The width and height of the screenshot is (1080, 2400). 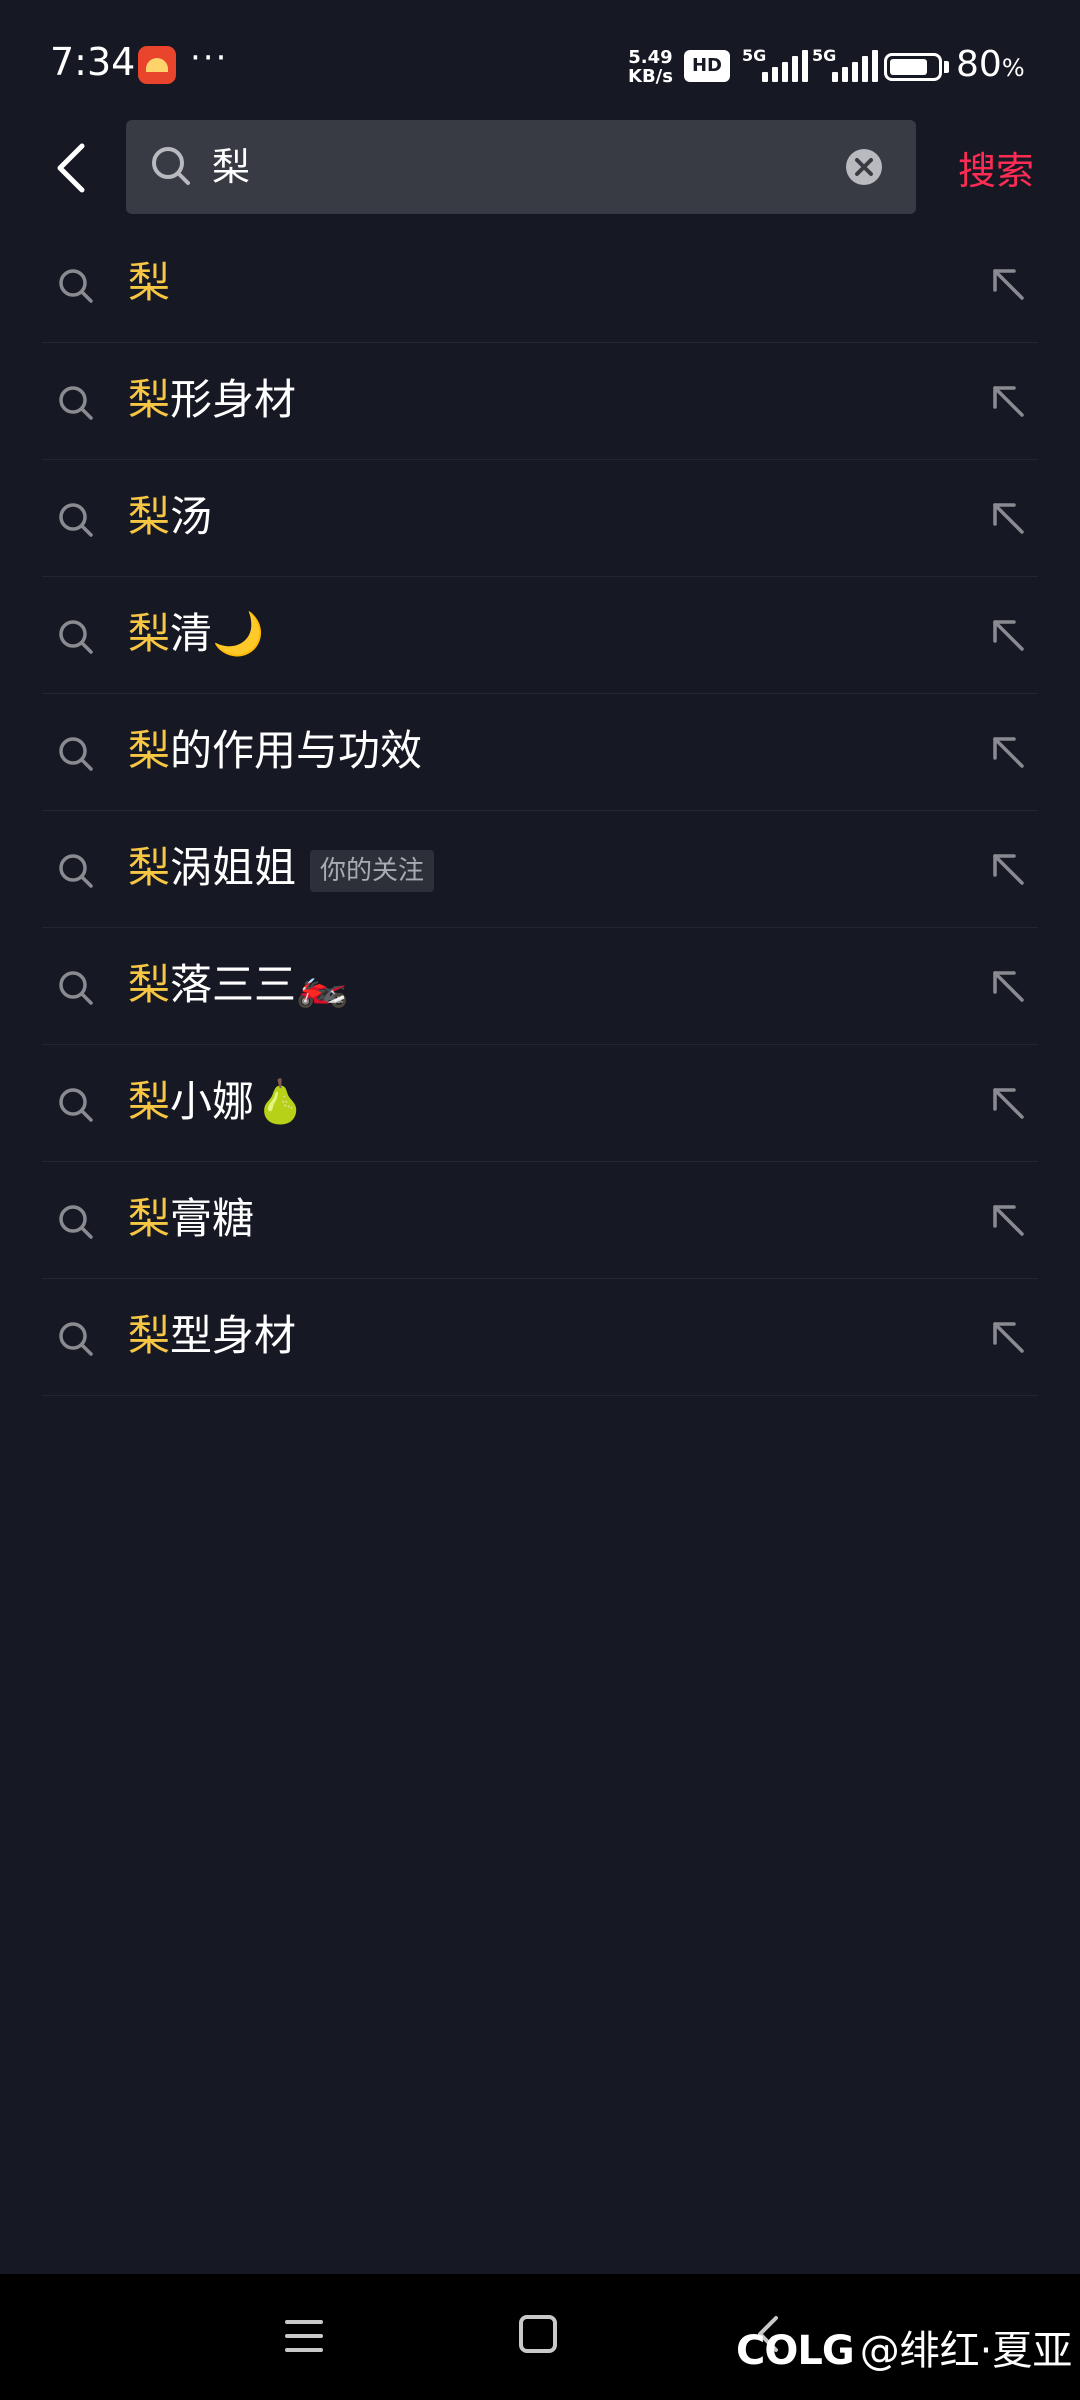 I want to click on battery-percentage: 80%, so click(x=990, y=64).